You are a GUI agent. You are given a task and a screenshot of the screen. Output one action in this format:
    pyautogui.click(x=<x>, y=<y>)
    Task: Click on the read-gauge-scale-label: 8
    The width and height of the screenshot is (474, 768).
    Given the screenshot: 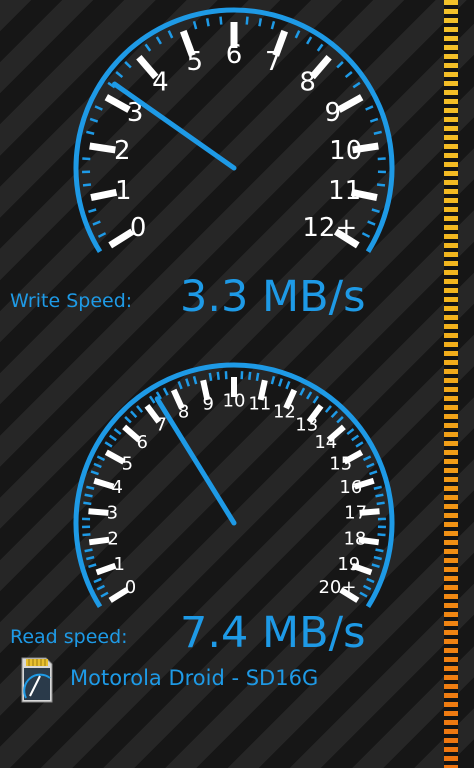 What is the action you would take?
    pyautogui.click(x=183, y=411)
    